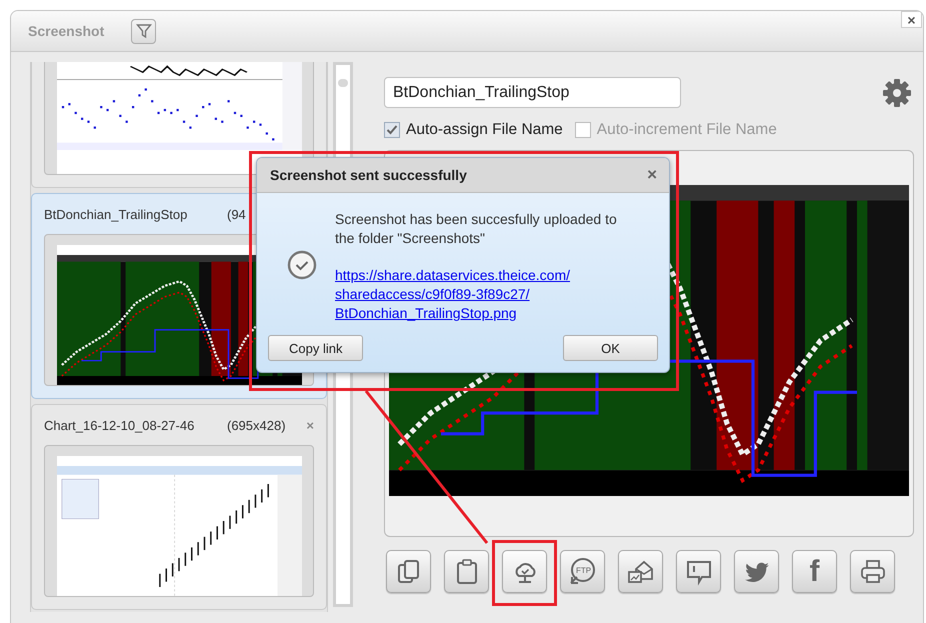  Describe the element at coordinates (369, 175) in the screenshot. I see `dialog-title: Screenshot sent successfully` at that location.